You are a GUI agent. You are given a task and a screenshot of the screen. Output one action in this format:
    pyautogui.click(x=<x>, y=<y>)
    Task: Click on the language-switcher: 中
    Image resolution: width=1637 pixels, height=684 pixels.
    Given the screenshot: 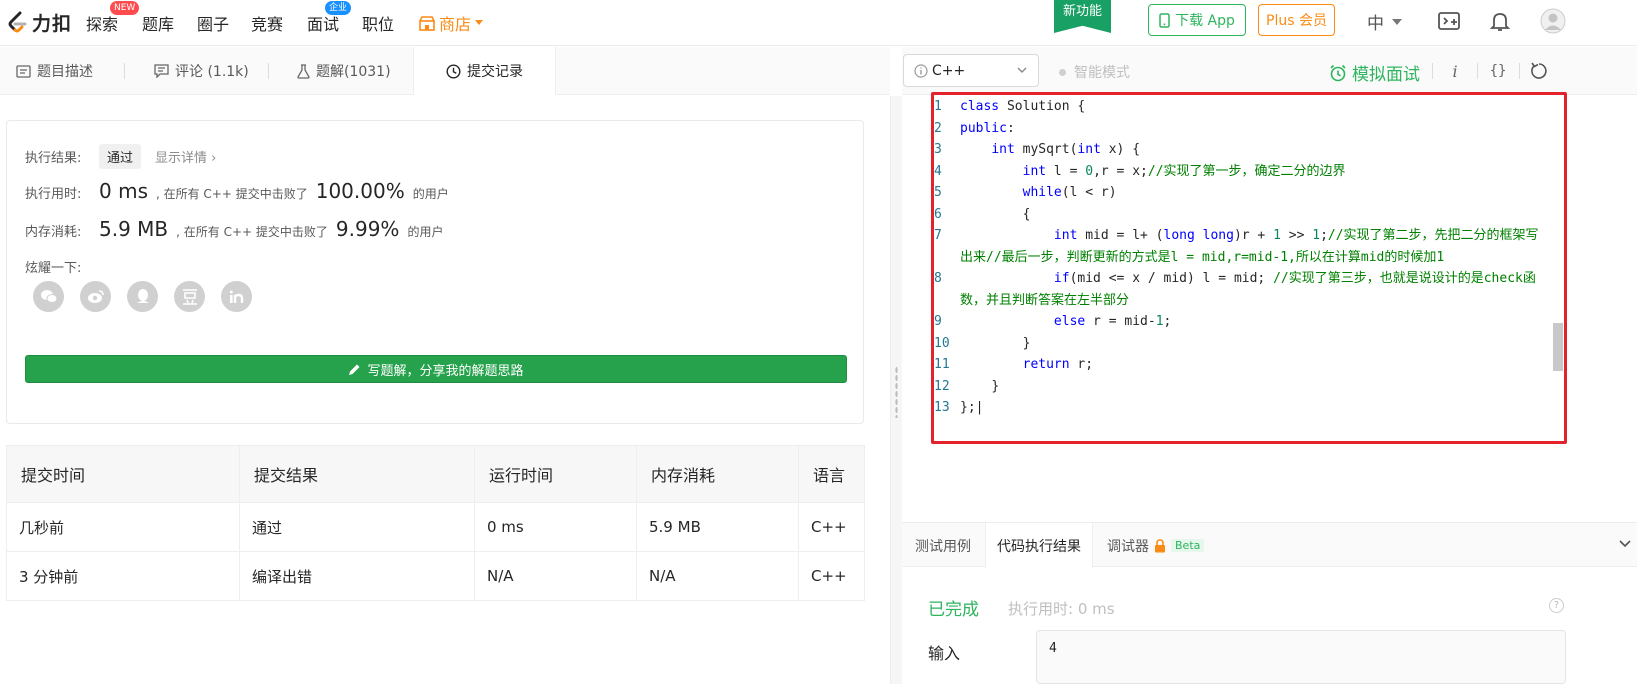 What is the action you would take?
    pyautogui.click(x=1384, y=21)
    